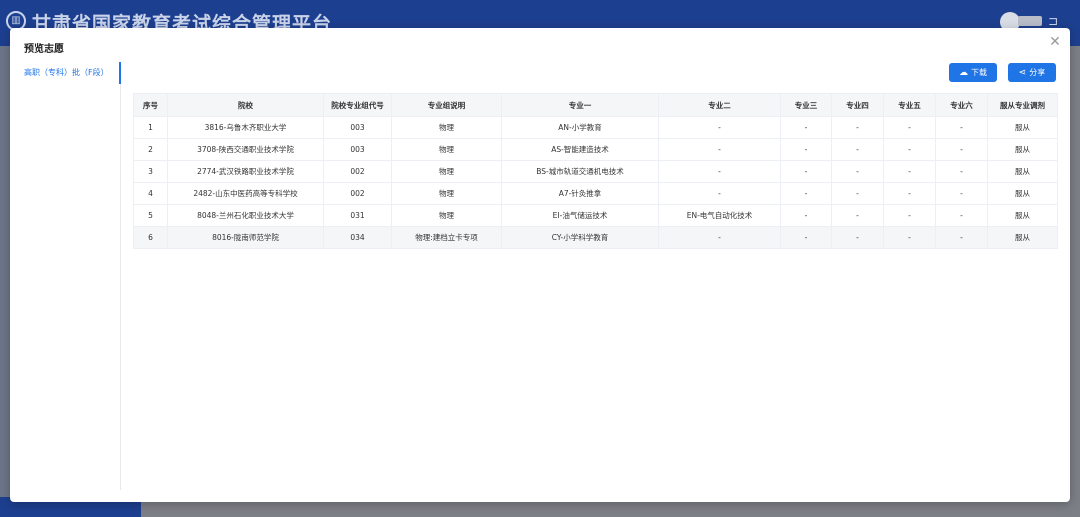 The height and width of the screenshot is (517, 1080). I want to click on logout-icon: ⊐, so click(1053, 21).